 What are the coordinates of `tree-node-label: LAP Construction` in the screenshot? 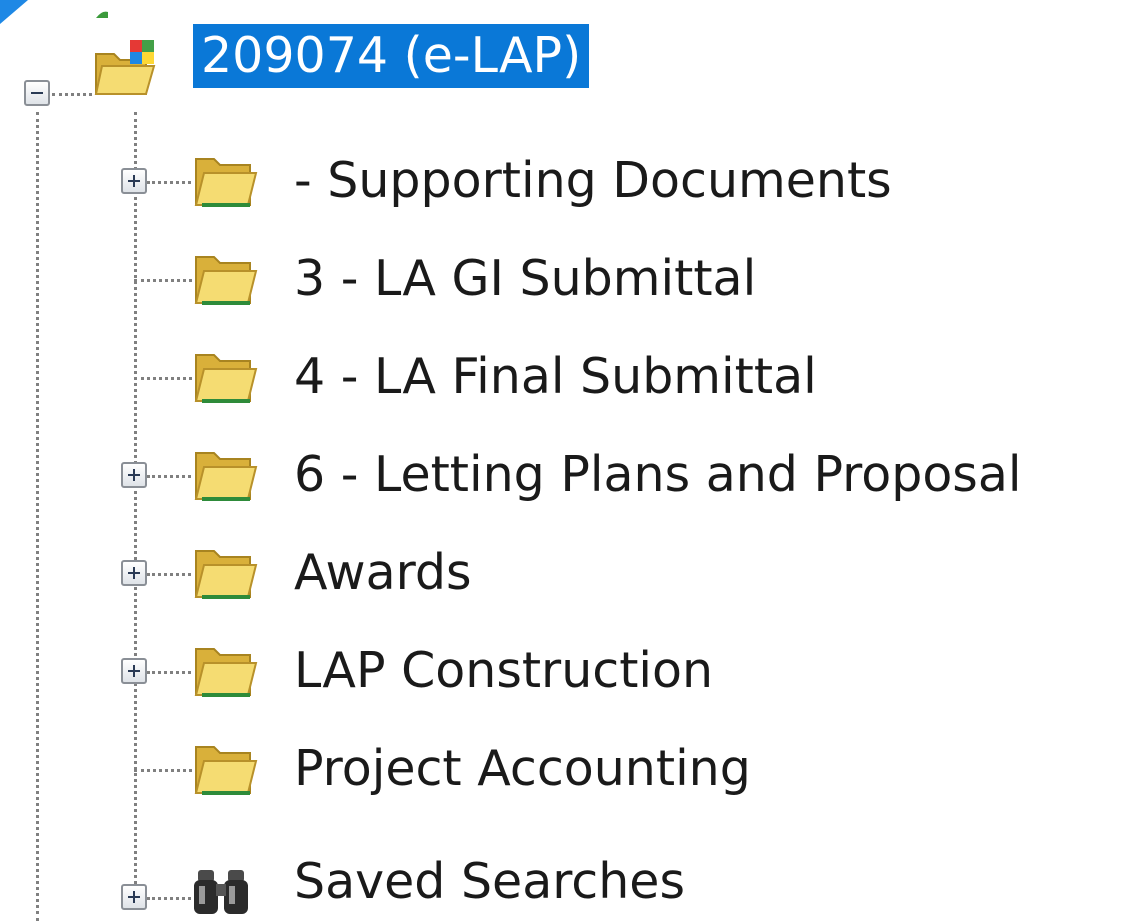 It's located at (503, 671).